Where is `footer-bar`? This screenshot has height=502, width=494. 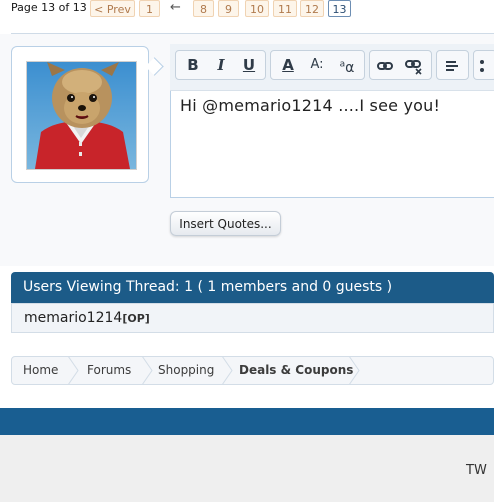 footer-bar is located at coordinates (247, 421).